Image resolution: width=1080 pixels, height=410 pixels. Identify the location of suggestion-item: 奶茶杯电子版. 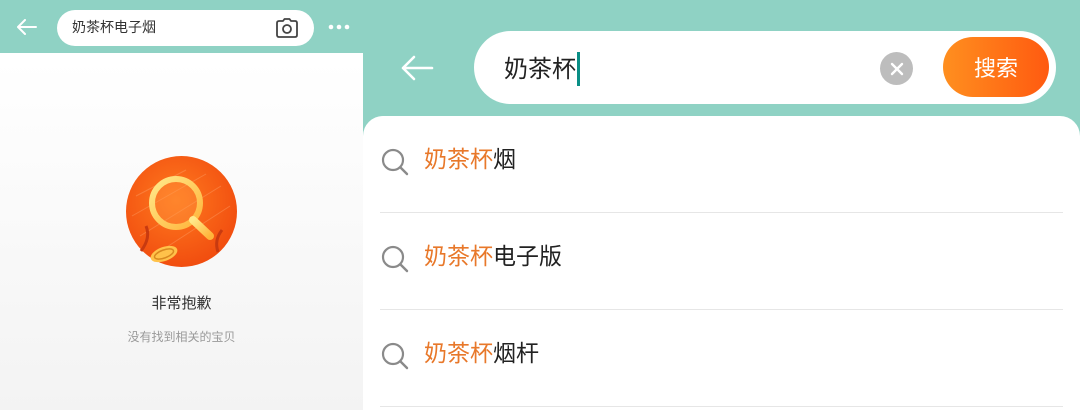
(721, 261).